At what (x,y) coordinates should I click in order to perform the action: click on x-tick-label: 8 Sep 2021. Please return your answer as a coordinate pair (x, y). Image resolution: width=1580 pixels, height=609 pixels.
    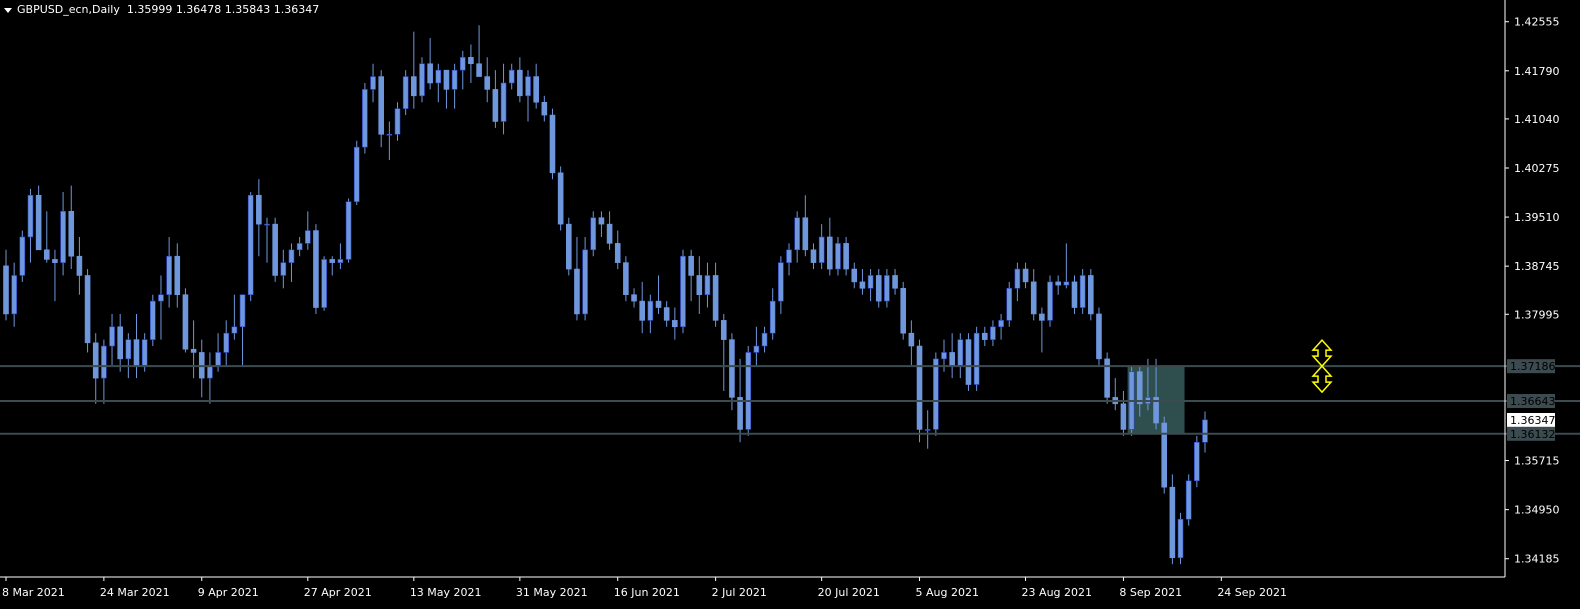
    Looking at the image, I should click on (1150, 592).